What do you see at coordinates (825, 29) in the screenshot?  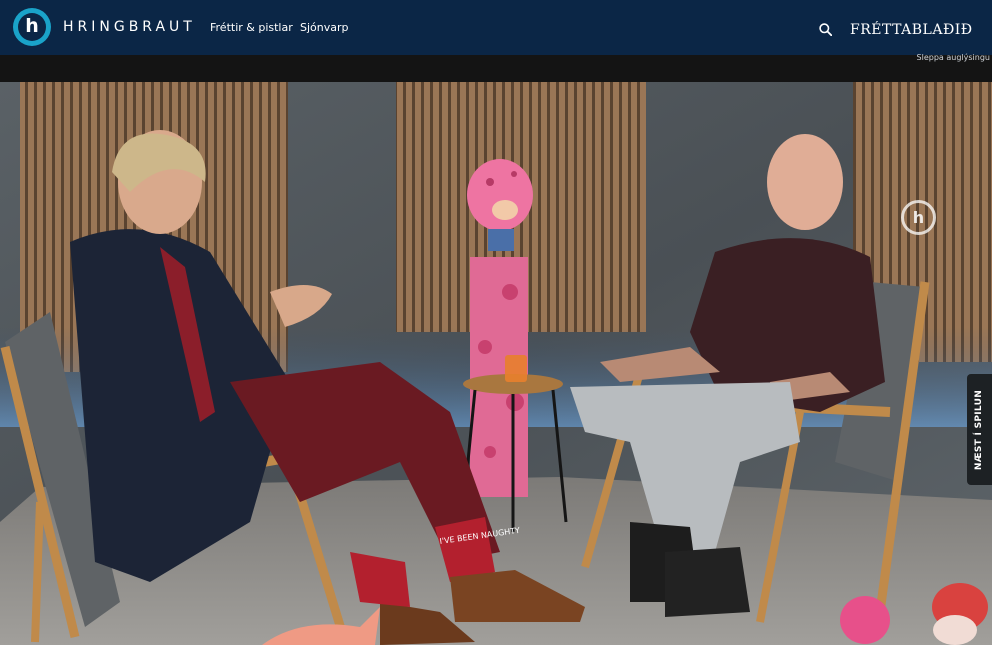 I see `search-icon` at bounding box center [825, 29].